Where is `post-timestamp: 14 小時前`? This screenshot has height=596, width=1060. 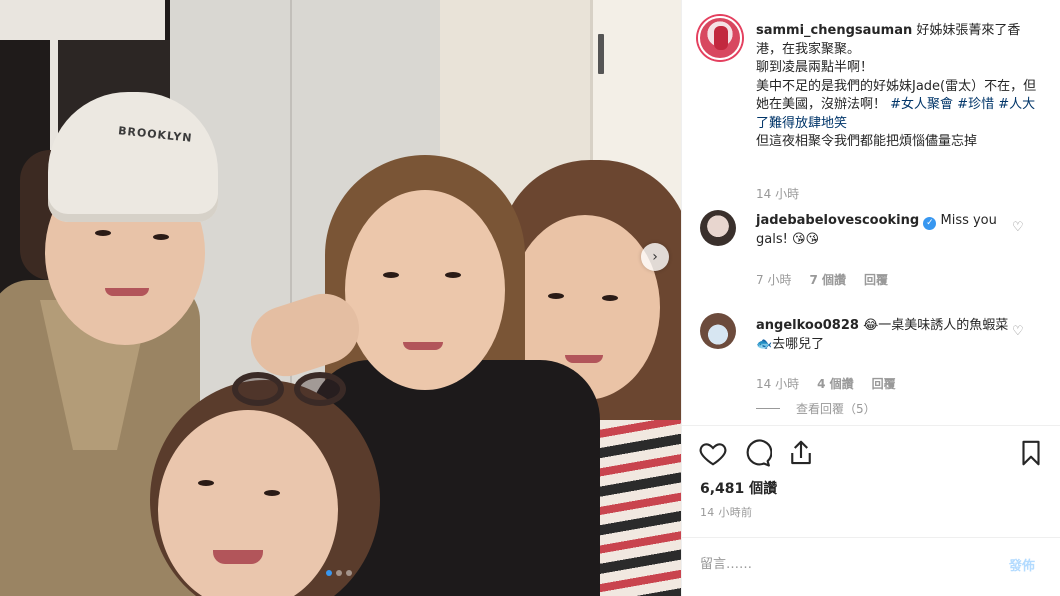 post-timestamp: 14 小時前 is located at coordinates (726, 512).